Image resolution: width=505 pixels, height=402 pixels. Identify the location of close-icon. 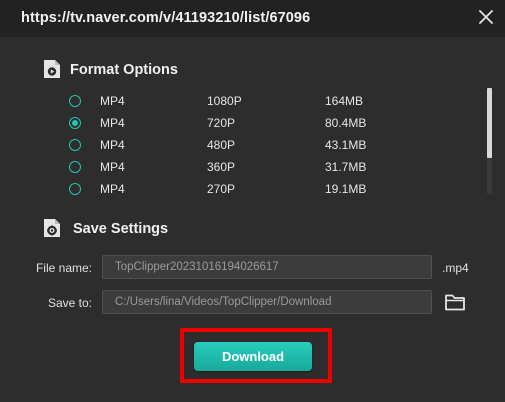
(486, 17).